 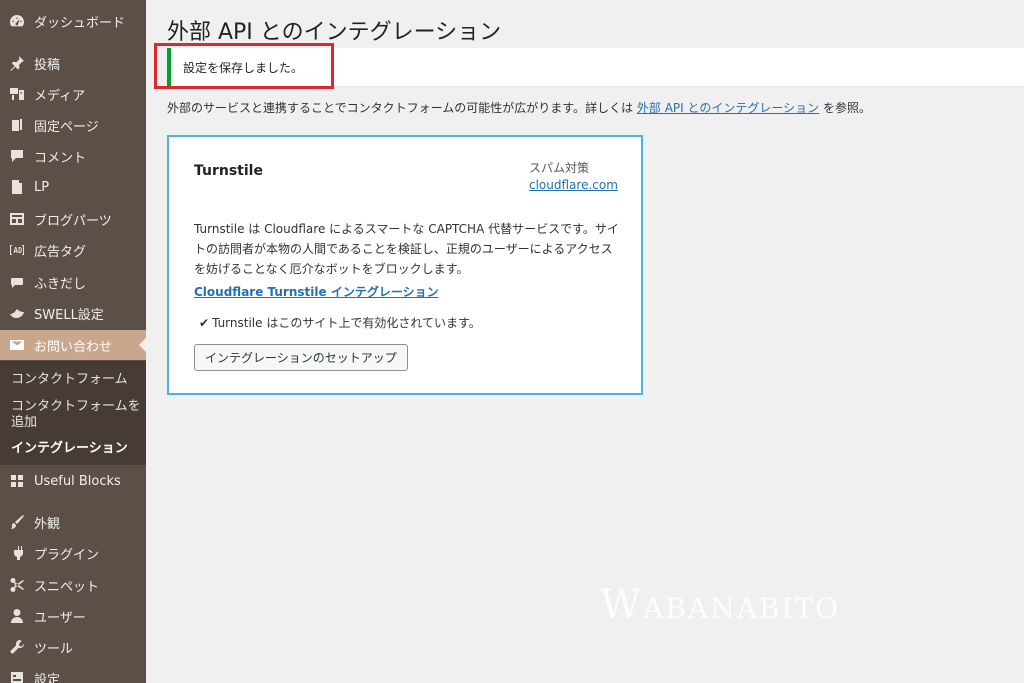 I want to click on settings-icon, so click(x=17, y=676).